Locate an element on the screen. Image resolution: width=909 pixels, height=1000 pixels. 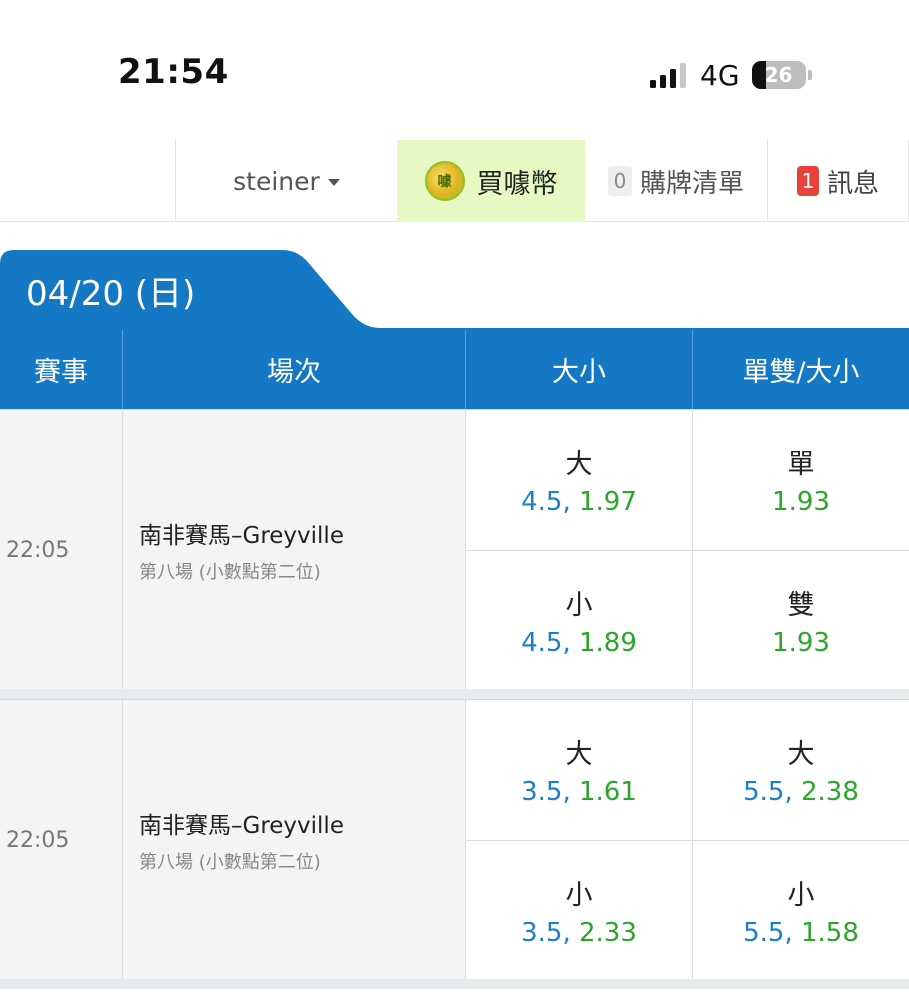
battery-icon: 26 is located at coordinates (778, 75).